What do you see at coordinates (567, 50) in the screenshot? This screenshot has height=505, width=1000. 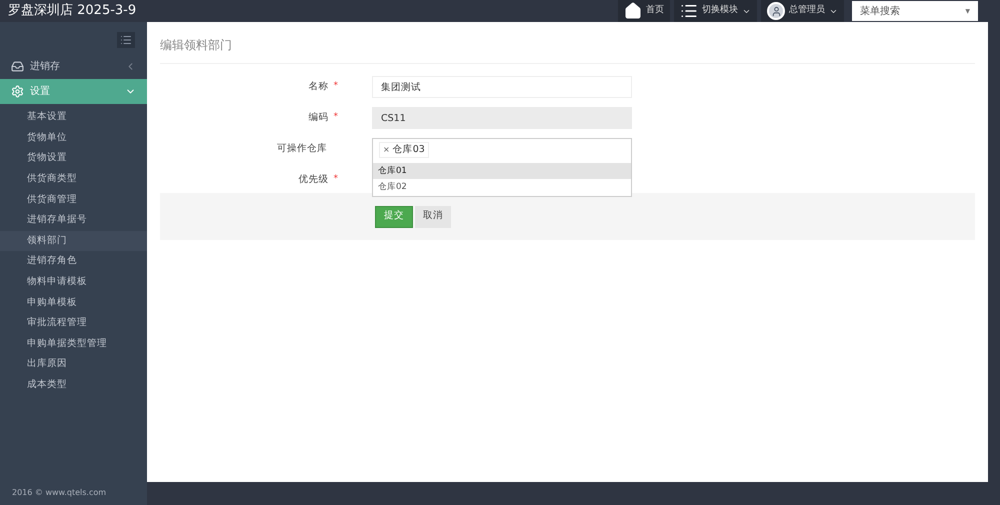 I see `page-title: 编辑领料部门` at bounding box center [567, 50].